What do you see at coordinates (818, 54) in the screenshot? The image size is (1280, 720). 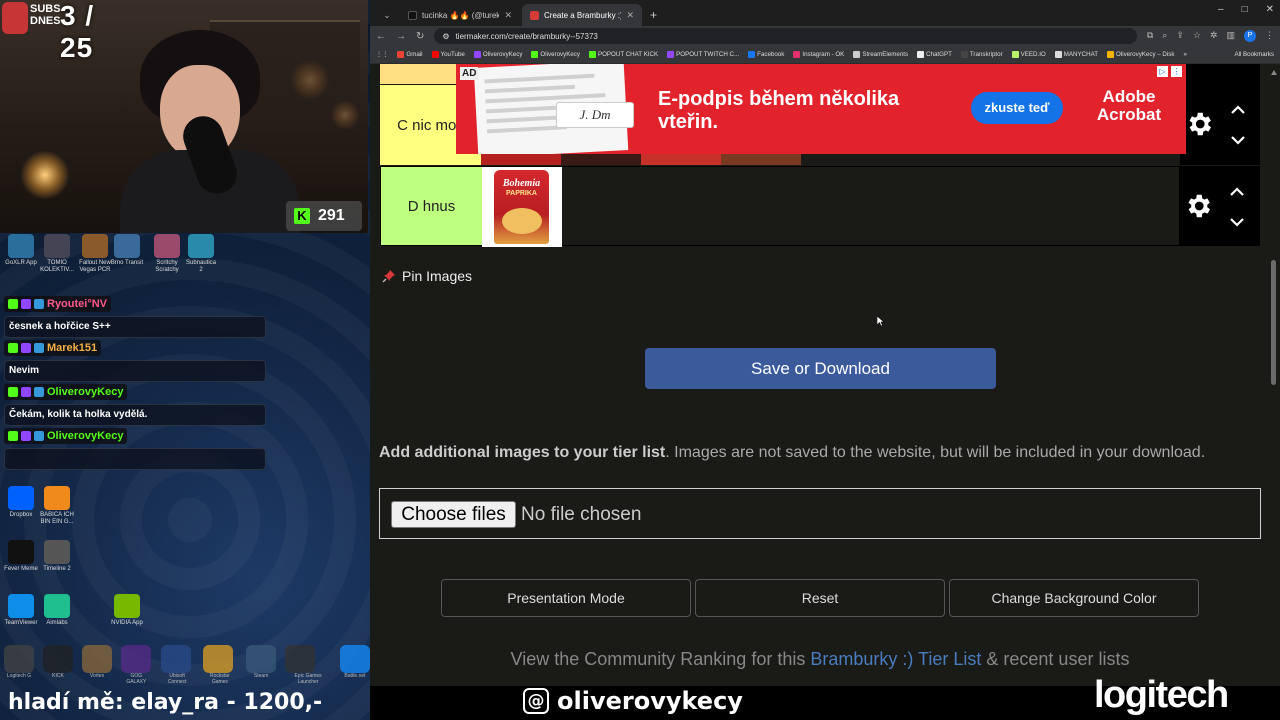 I see `bookmark-item: Instagram - OK` at bounding box center [818, 54].